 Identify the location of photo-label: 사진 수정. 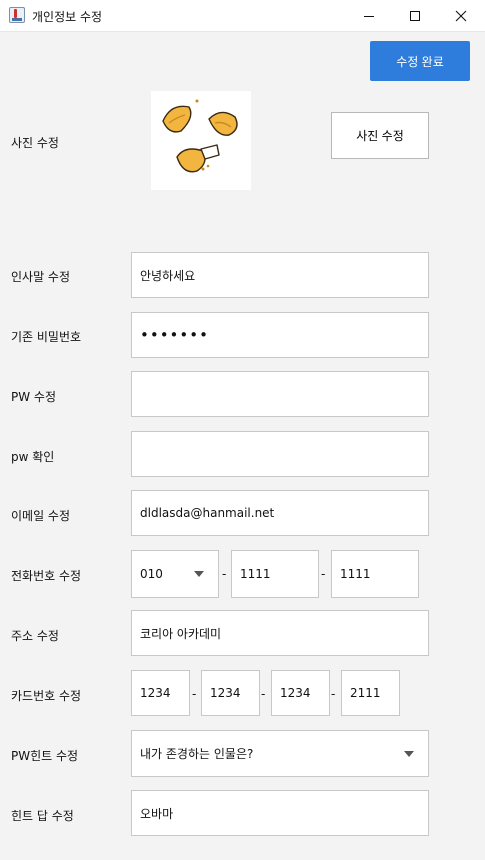
(35, 143).